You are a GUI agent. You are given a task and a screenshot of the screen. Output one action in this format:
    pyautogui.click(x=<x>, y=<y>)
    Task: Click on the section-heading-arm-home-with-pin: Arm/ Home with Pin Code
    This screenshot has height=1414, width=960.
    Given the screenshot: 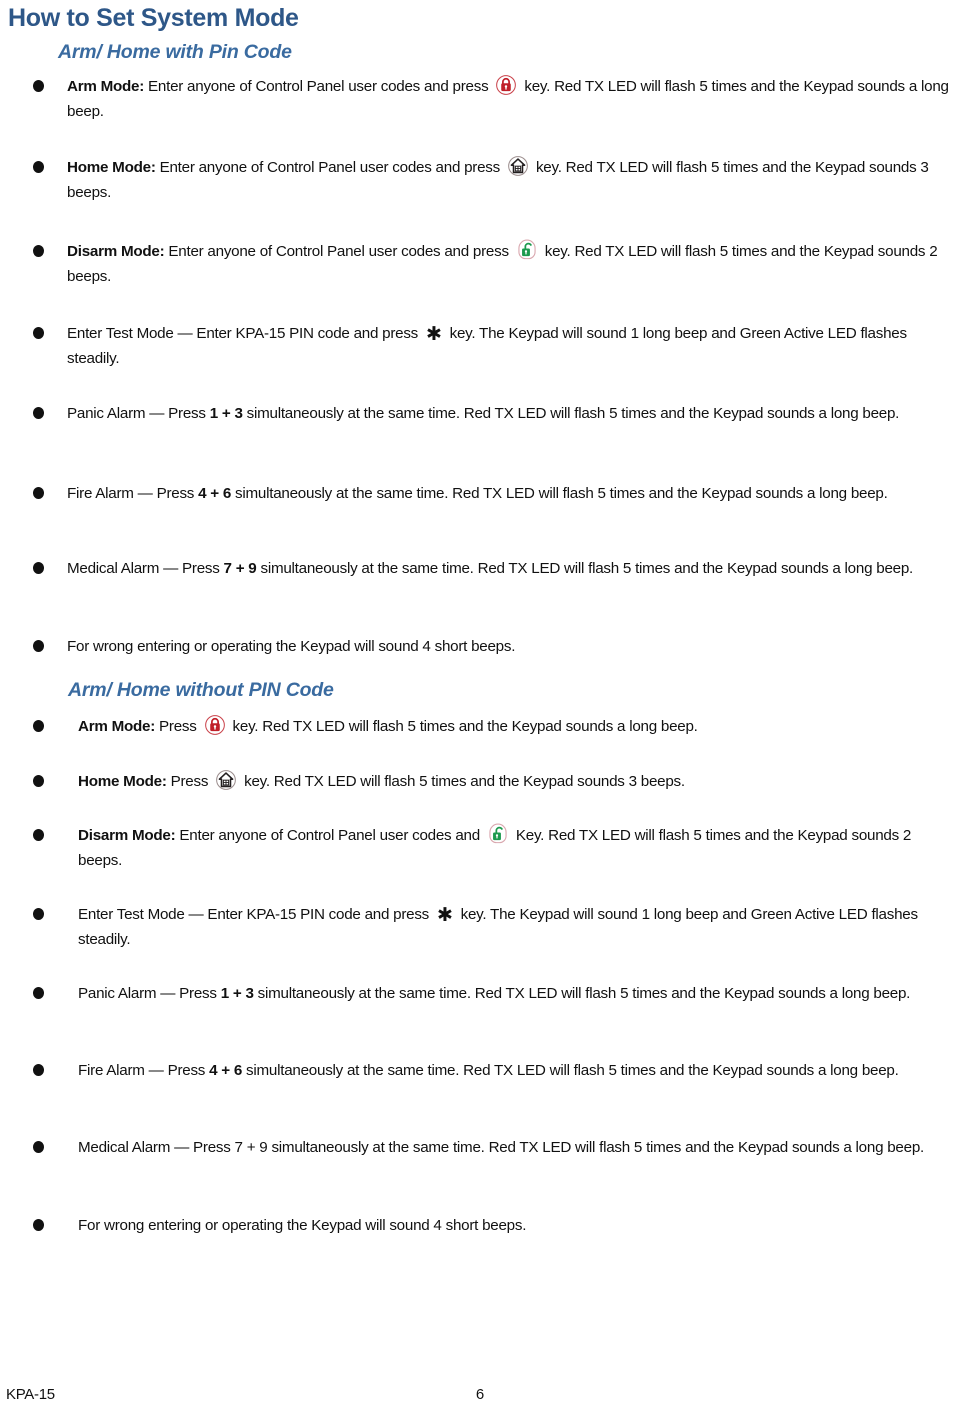 What is the action you would take?
    pyautogui.click(x=175, y=52)
    